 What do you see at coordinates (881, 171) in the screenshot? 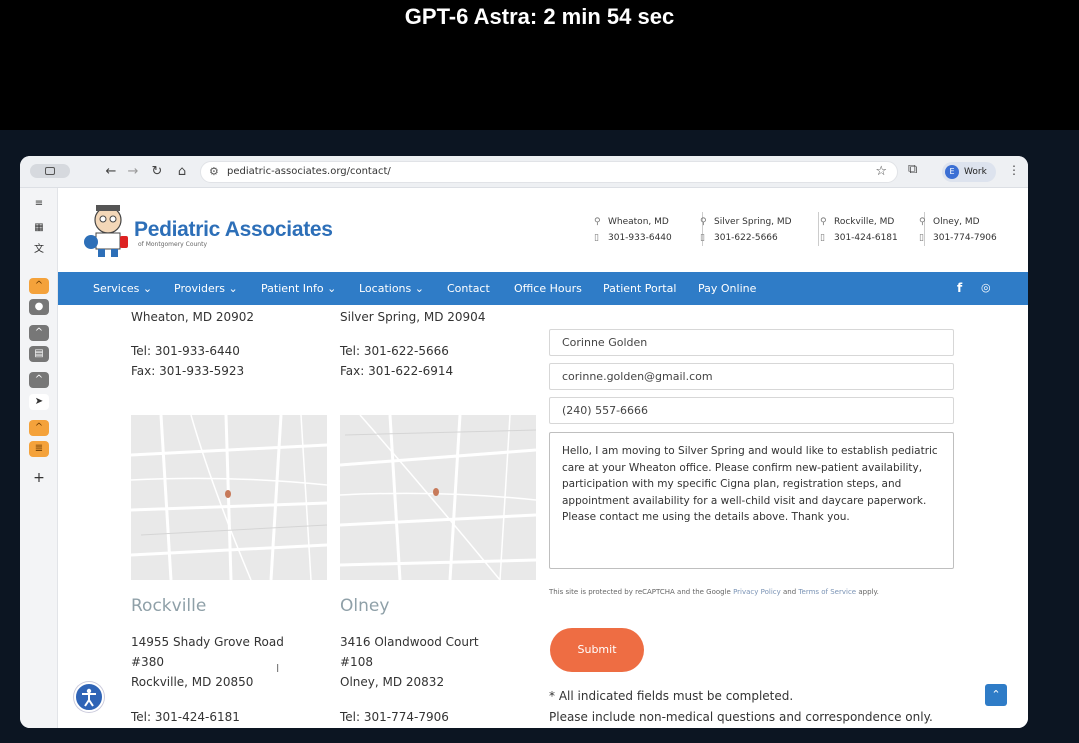
I see `bookmark-star-icon: ☆` at bounding box center [881, 171].